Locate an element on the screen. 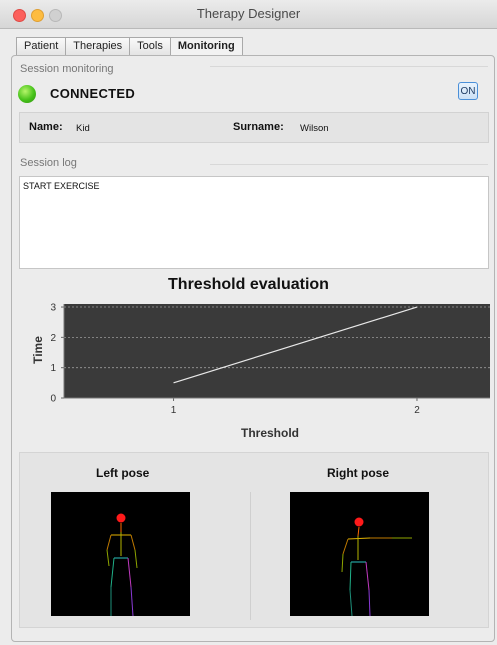 The width and height of the screenshot is (497, 645). surname-label: Surname: is located at coordinates (258, 127).